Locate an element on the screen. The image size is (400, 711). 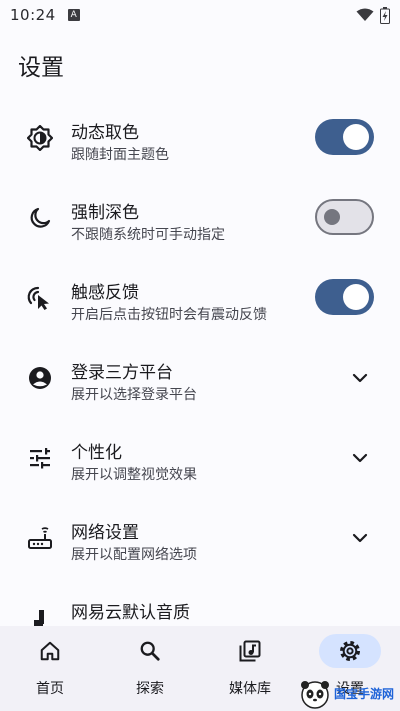
nav-item-explore: 探索 is located at coordinates (150, 668).